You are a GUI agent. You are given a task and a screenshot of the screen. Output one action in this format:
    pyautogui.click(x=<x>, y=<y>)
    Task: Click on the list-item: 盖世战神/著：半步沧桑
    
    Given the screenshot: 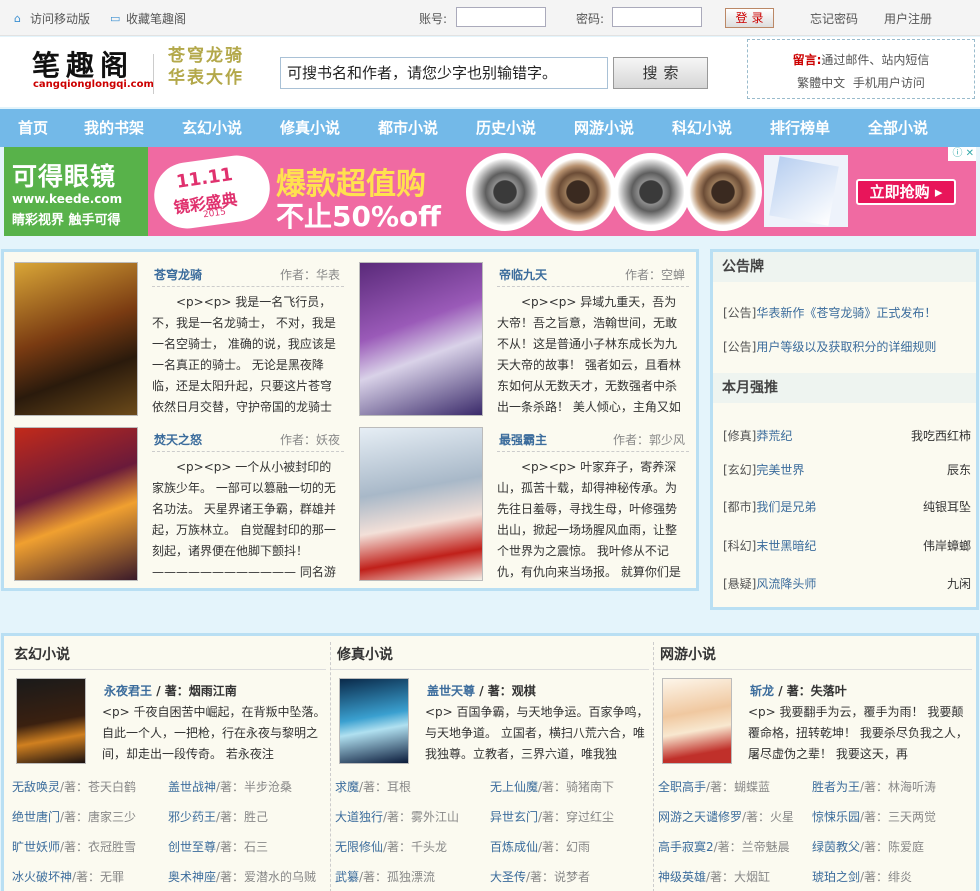 What is the action you would take?
    pyautogui.click(x=230, y=786)
    